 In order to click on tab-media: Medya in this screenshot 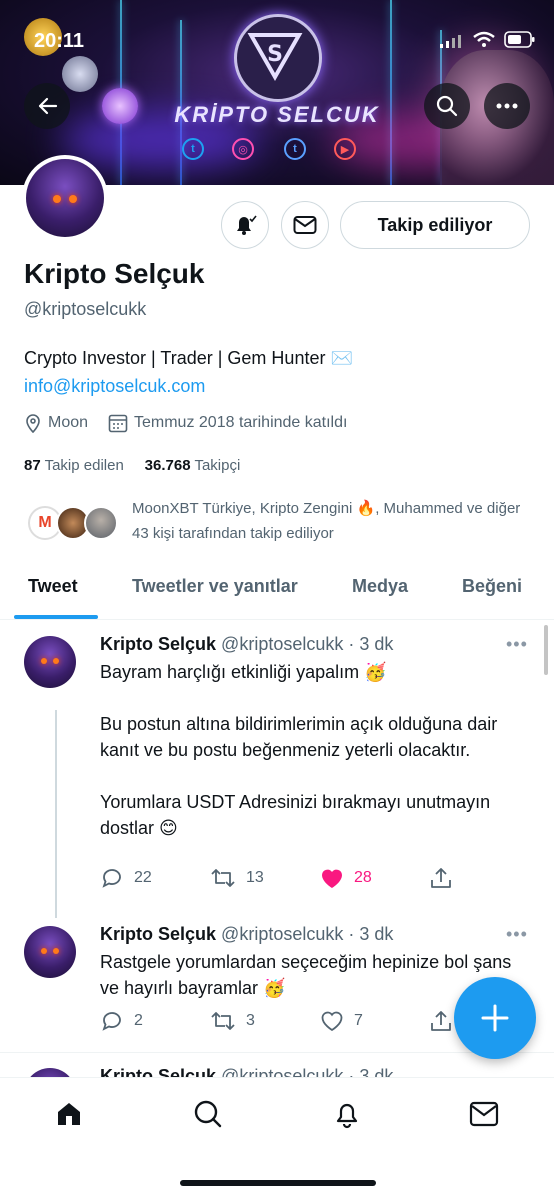, I will do `click(380, 586)`.